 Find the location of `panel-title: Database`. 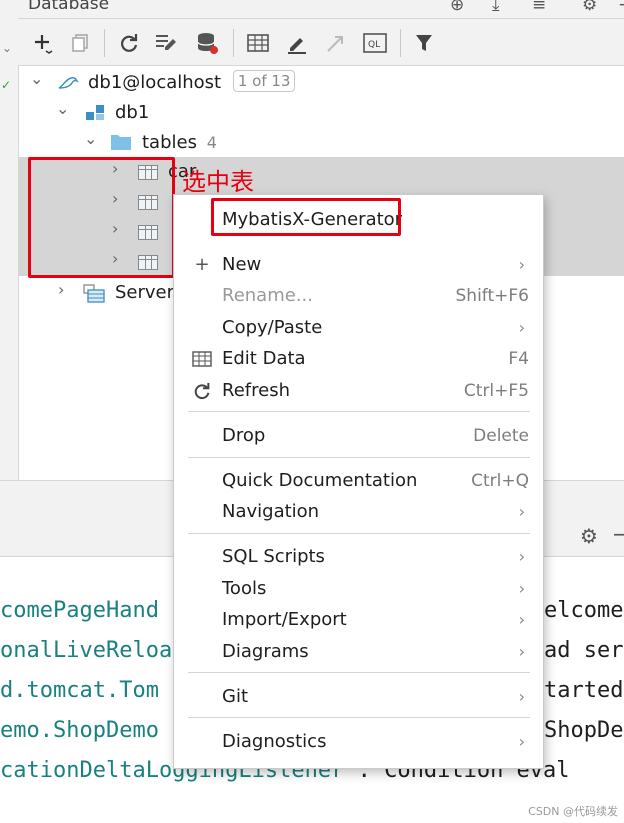

panel-title: Database is located at coordinates (69, 7).